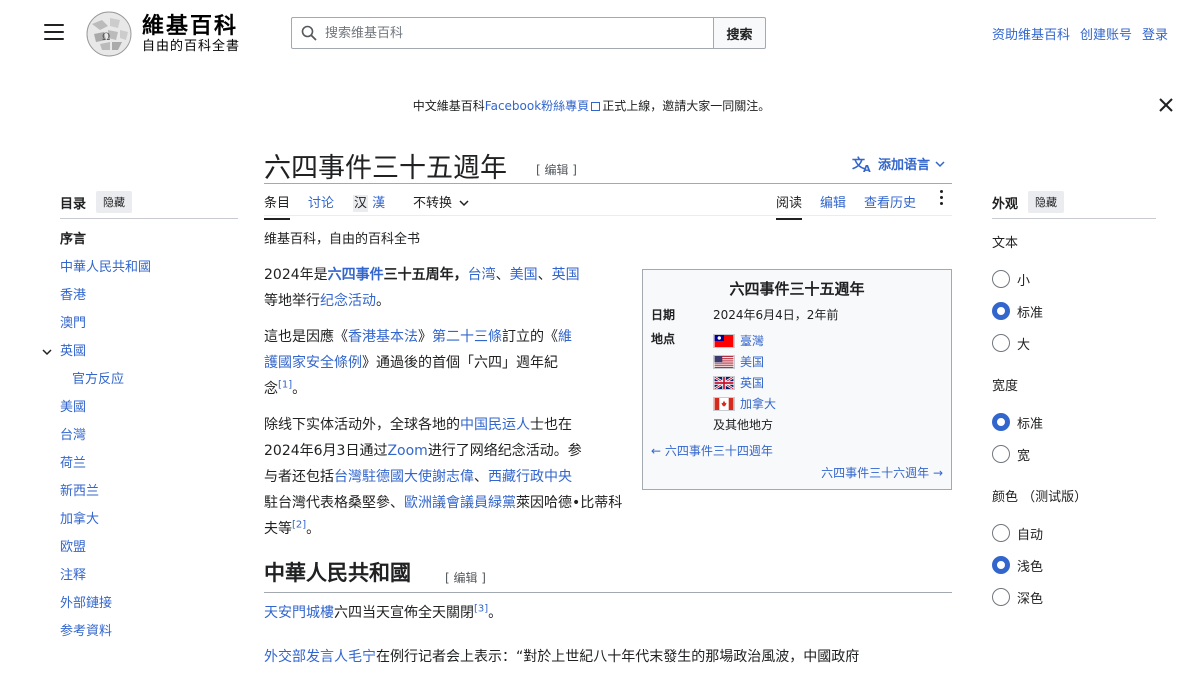  I want to click on color-section: 颜色 （测试版） 自动 浅色 深色, so click(1039, 549).